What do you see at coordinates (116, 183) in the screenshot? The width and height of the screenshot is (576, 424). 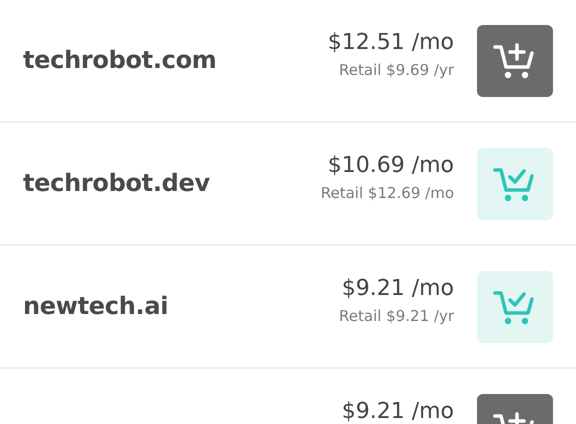 I see `domain-name: techrobot.dev` at bounding box center [116, 183].